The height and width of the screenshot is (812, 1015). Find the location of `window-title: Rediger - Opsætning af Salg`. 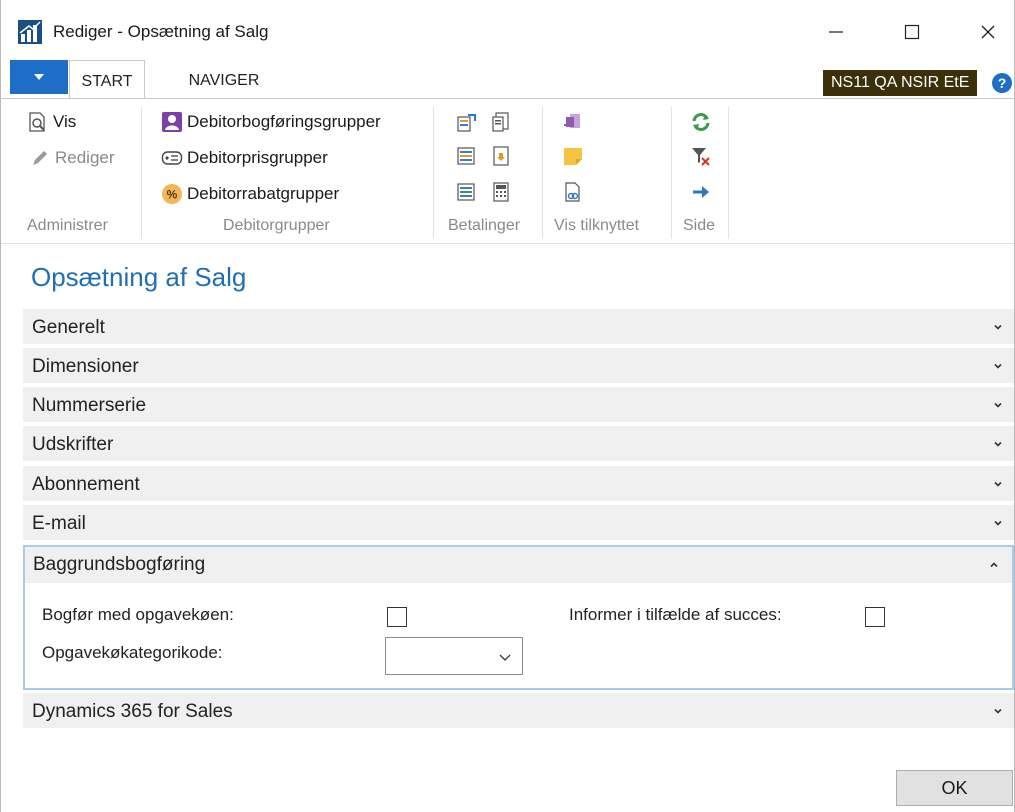

window-title: Rediger - Opsætning af Salg is located at coordinates (161, 31).